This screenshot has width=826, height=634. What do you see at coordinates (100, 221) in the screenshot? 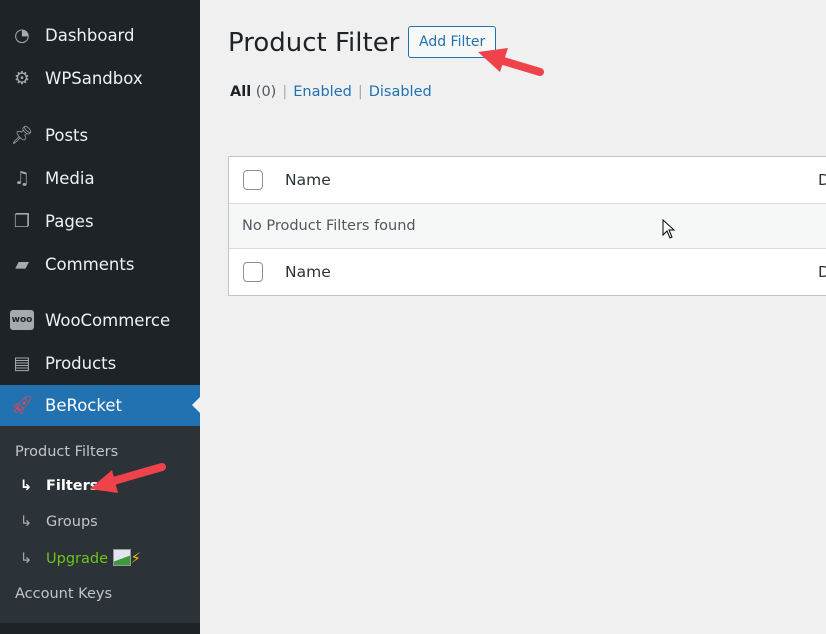
I see `sidebar-item-pages: ❐ Pages` at bounding box center [100, 221].